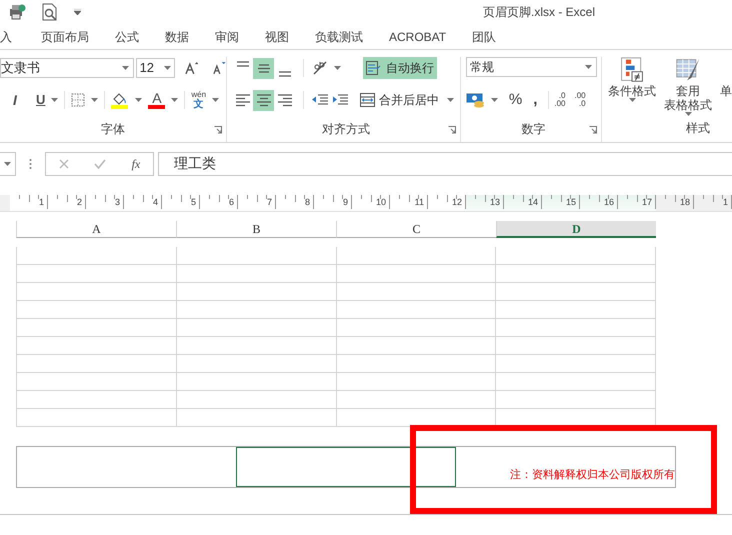 The image size is (732, 535). Describe the element at coordinates (256, 229) in the screenshot. I see `column-header: B` at that location.